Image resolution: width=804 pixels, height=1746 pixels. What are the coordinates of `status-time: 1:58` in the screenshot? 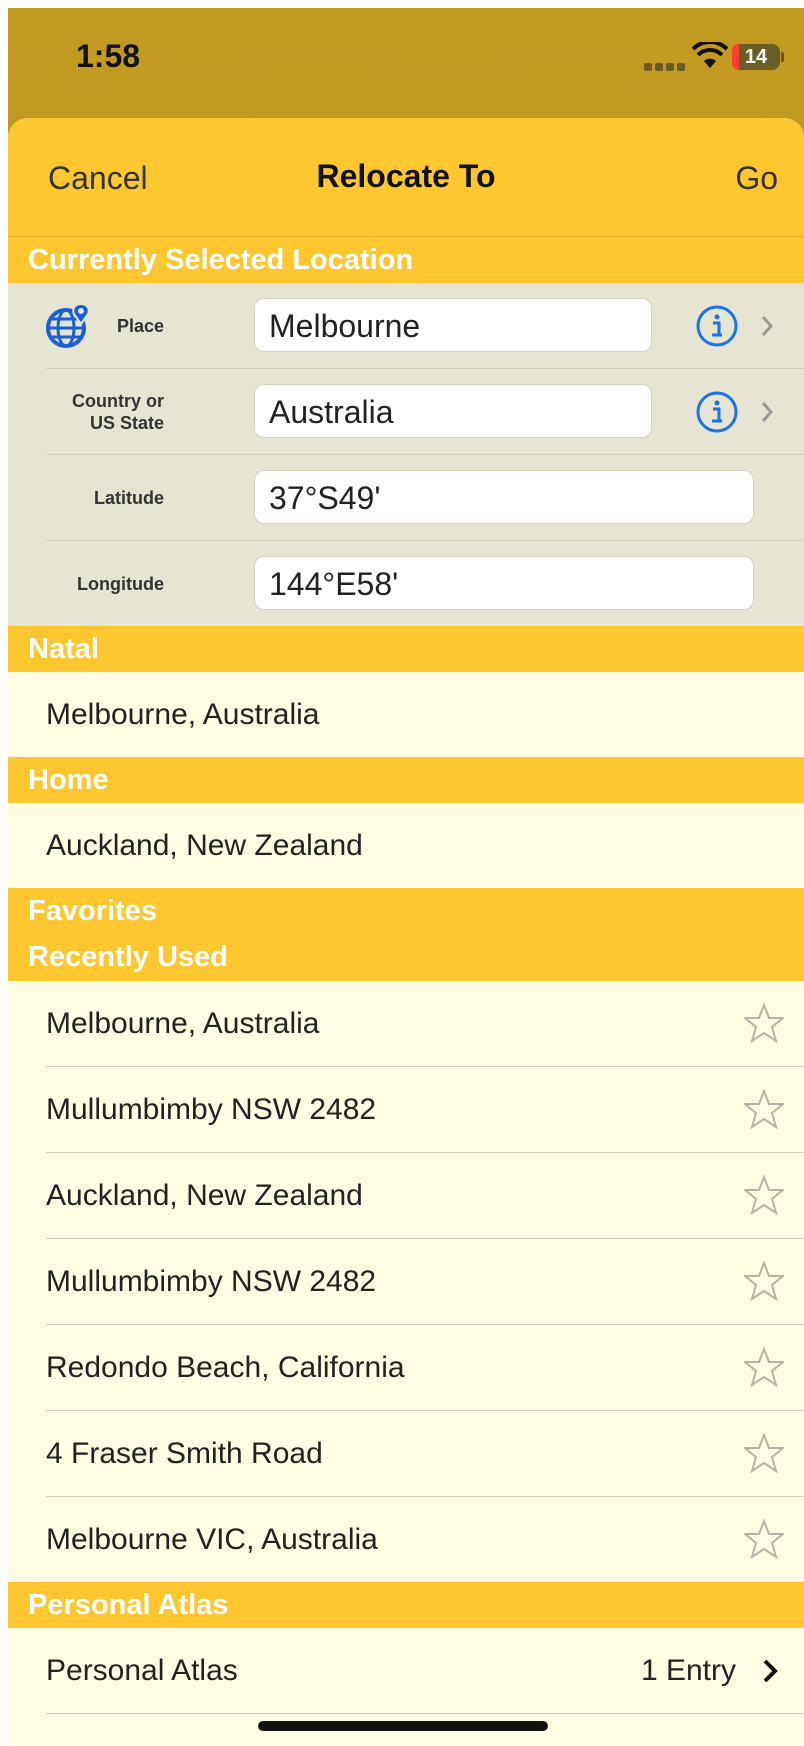 It's located at (108, 56).